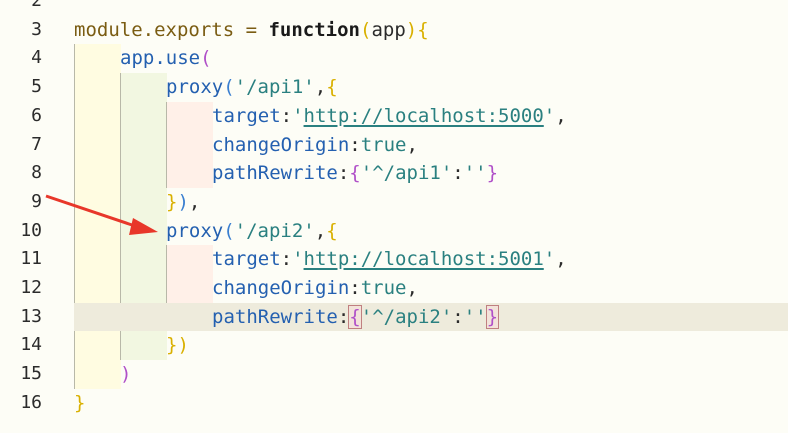 This screenshot has height=433, width=788. What do you see at coordinates (92, 211) in the screenshot?
I see `annotation-arrow-shaft` at bounding box center [92, 211].